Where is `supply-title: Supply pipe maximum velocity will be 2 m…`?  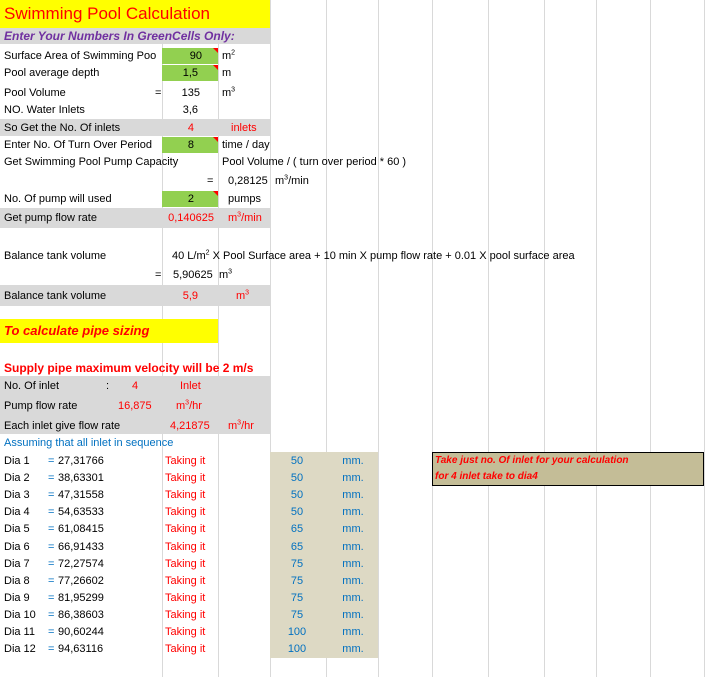
supply-title: Supply pipe maximum velocity will be 2 m… is located at coordinates (129, 368).